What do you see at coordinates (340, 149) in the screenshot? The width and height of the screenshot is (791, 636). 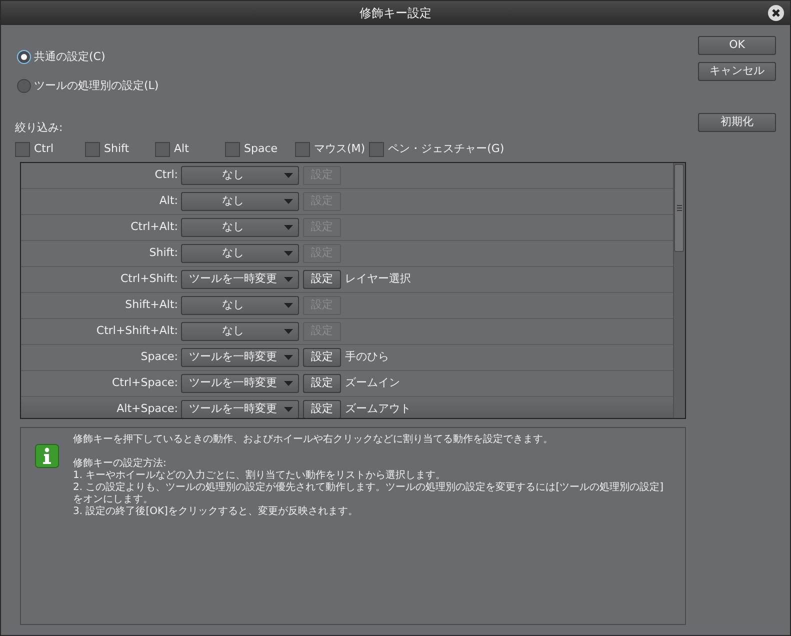 I see `checkbox-label: マウス(M)` at bounding box center [340, 149].